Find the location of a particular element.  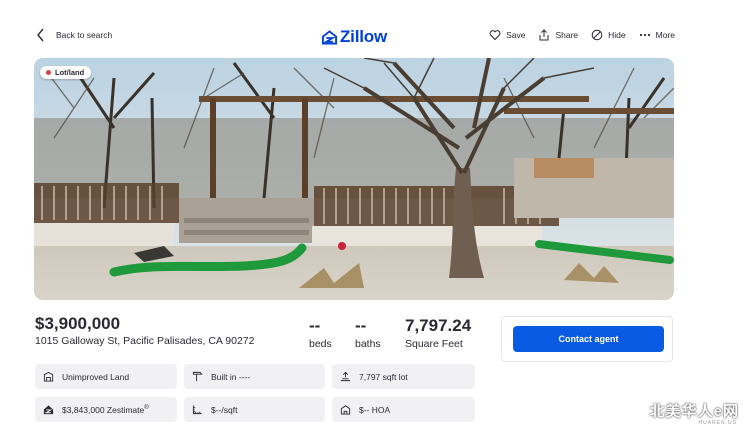

more-label: More is located at coordinates (665, 35).